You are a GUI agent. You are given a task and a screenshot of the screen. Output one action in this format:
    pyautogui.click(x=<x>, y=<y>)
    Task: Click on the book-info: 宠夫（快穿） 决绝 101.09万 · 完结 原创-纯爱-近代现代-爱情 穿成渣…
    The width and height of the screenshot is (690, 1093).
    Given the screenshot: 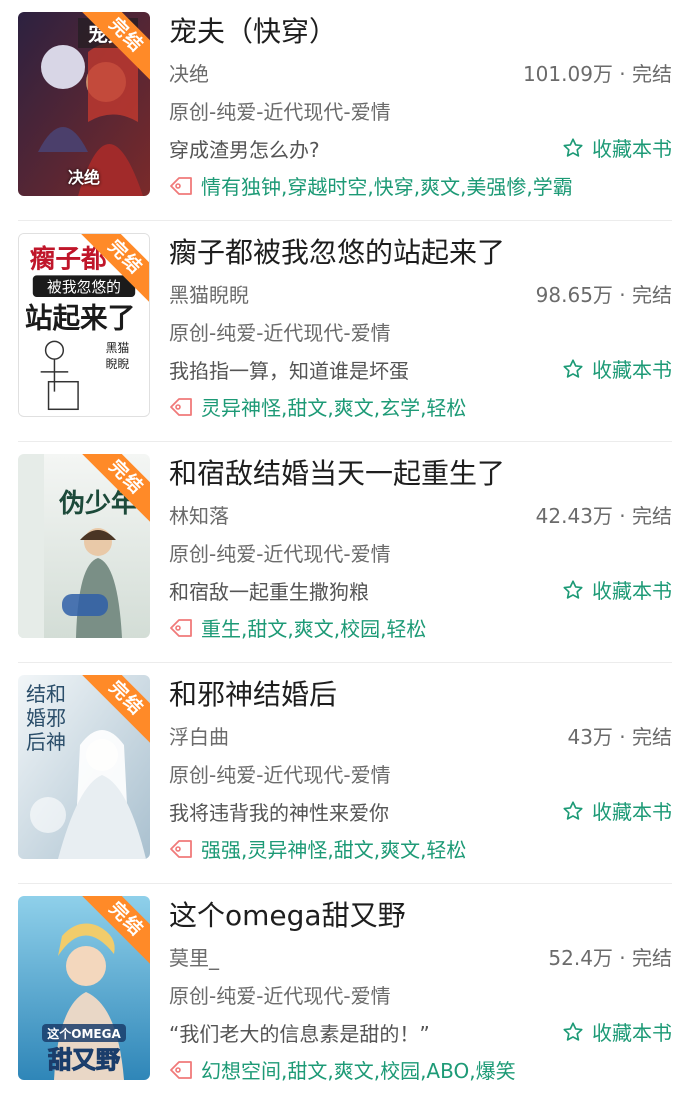 What is the action you would take?
    pyautogui.click(x=420, y=110)
    